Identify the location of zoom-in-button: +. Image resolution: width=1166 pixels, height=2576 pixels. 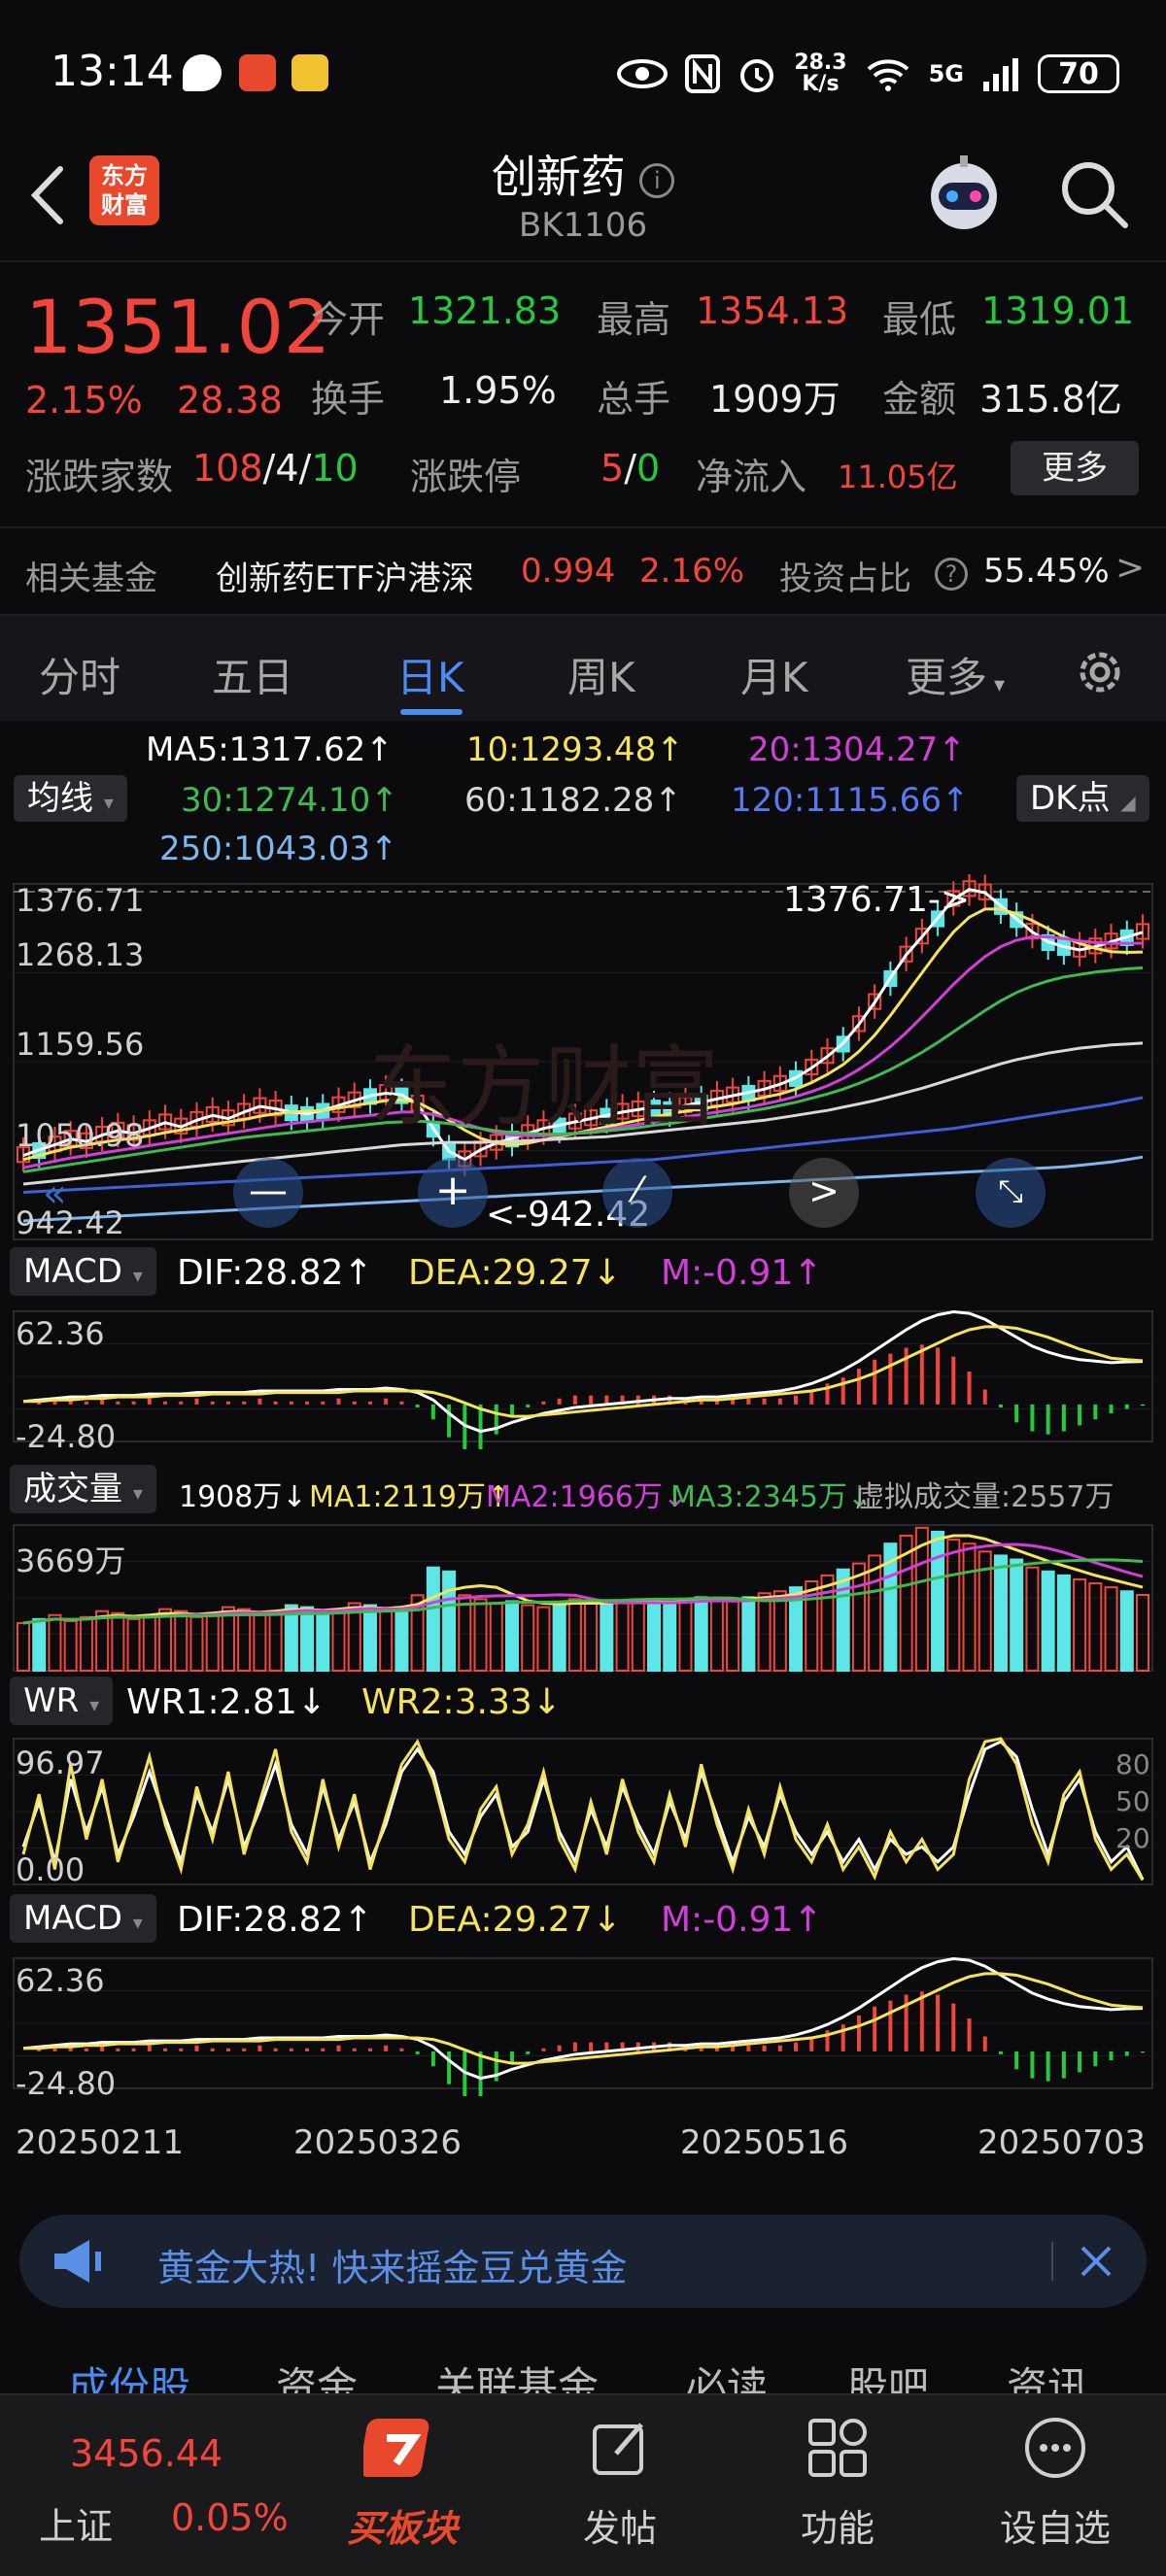
(453, 1193).